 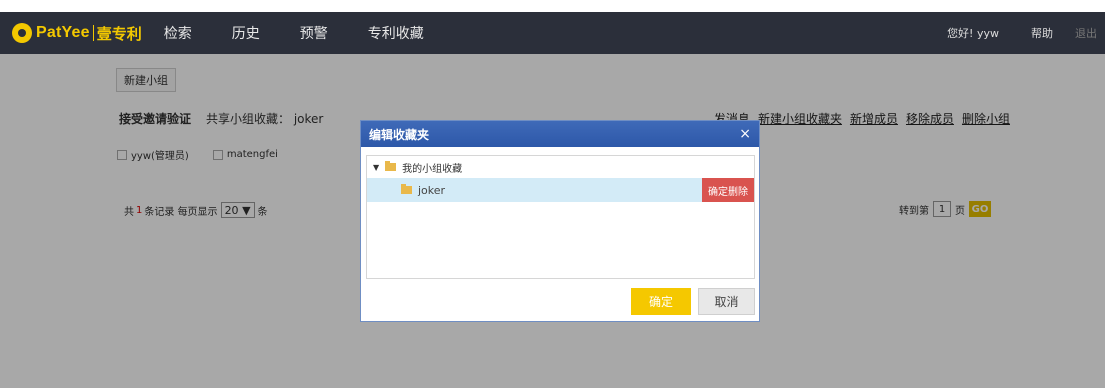 What do you see at coordinates (560, 167) in the screenshot?
I see `tree-root-node: ▼ 我的小组收藏` at bounding box center [560, 167].